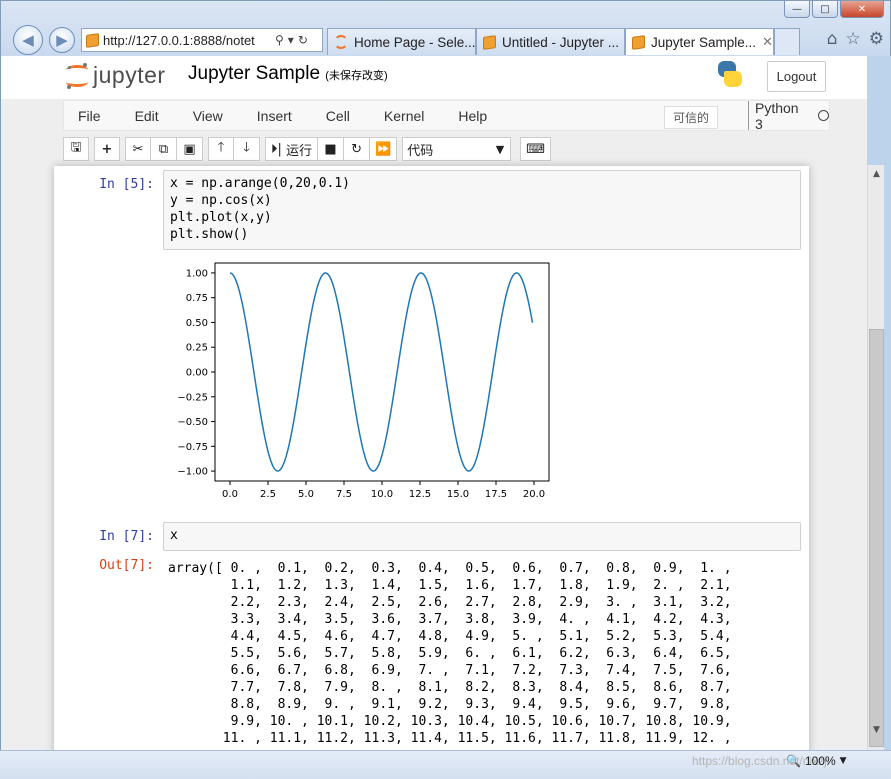 The height and width of the screenshot is (779, 891). I want to click on vertical-scrollbar: ▲ ▼, so click(875, 457).